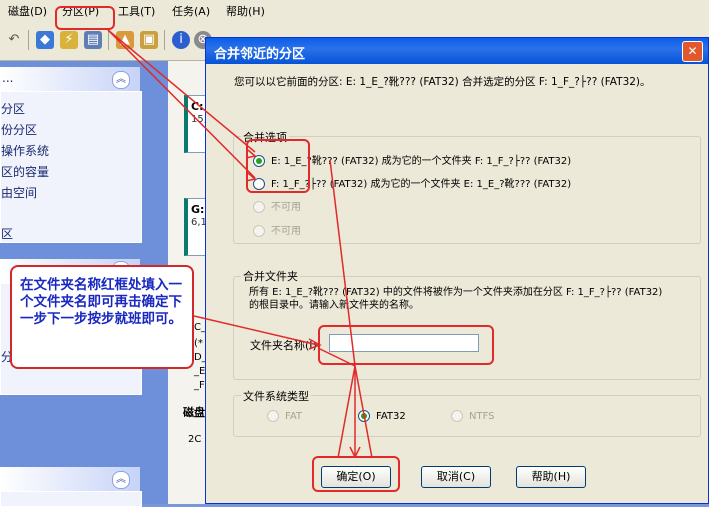 This screenshot has height=507, width=709. Describe the element at coordinates (69, 40) in the screenshot. I see `format-icon: ⚡` at that location.